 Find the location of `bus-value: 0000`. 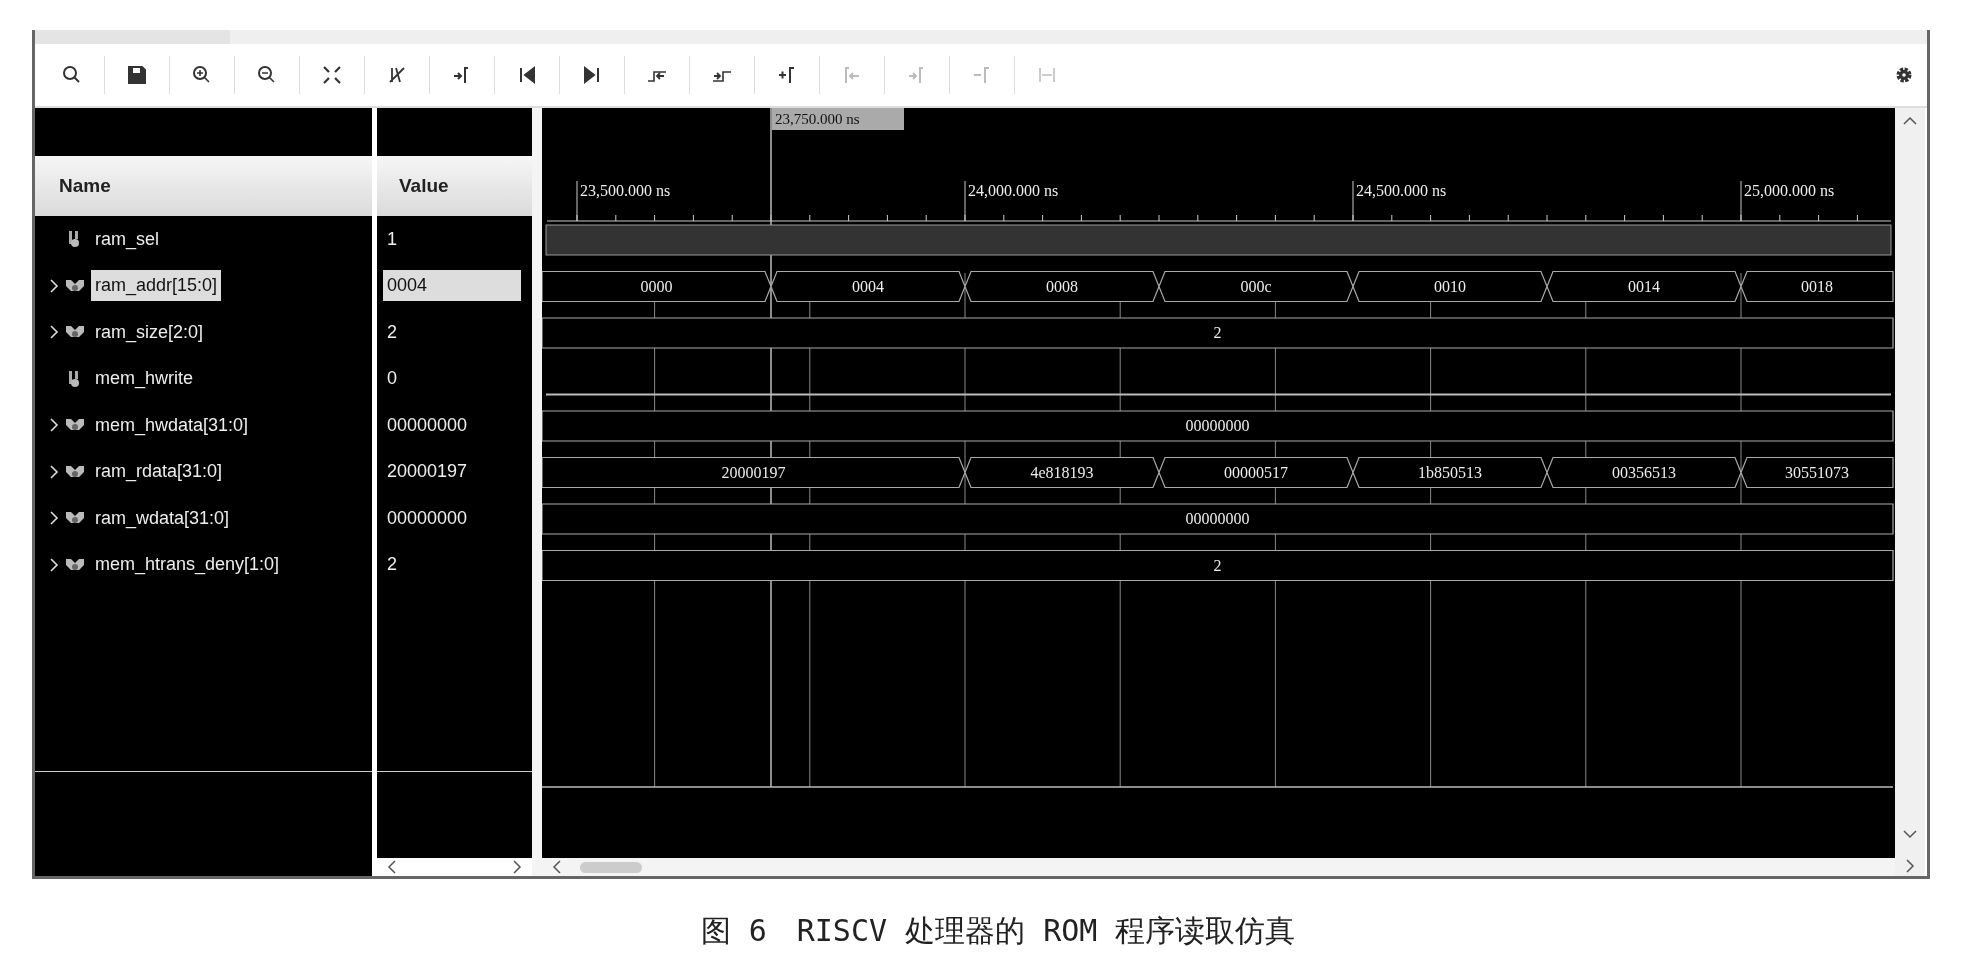

bus-value: 0000 is located at coordinates (656, 286).